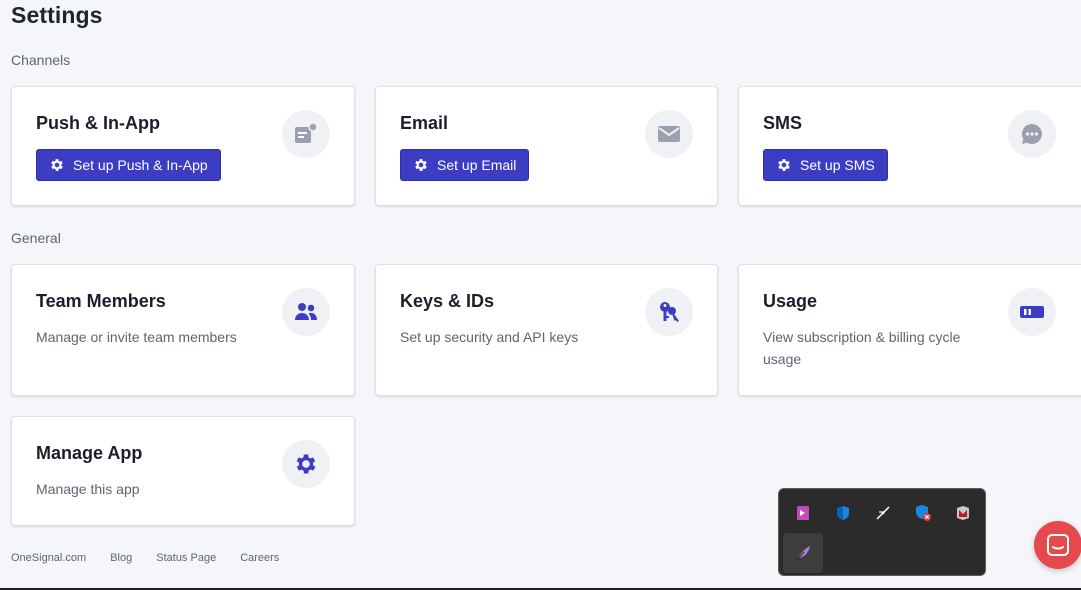  What do you see at coordinates (140, 165) in the screenshot?
I see `setup-button-label: Set up Push & In-App` at bounding box center [140, 165].